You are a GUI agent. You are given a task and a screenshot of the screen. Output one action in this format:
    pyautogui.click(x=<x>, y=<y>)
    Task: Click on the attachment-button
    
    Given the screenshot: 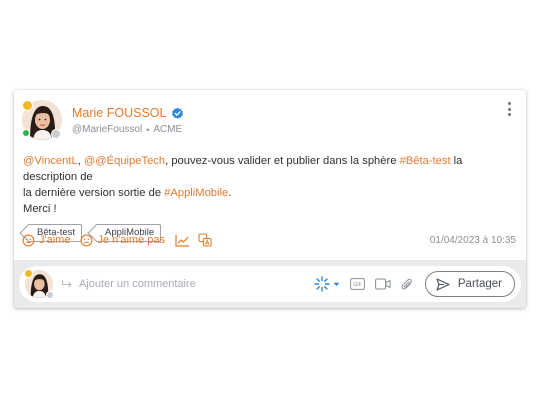 What is the action you would take?
    pyautogui.click(x=407, y=284)
    